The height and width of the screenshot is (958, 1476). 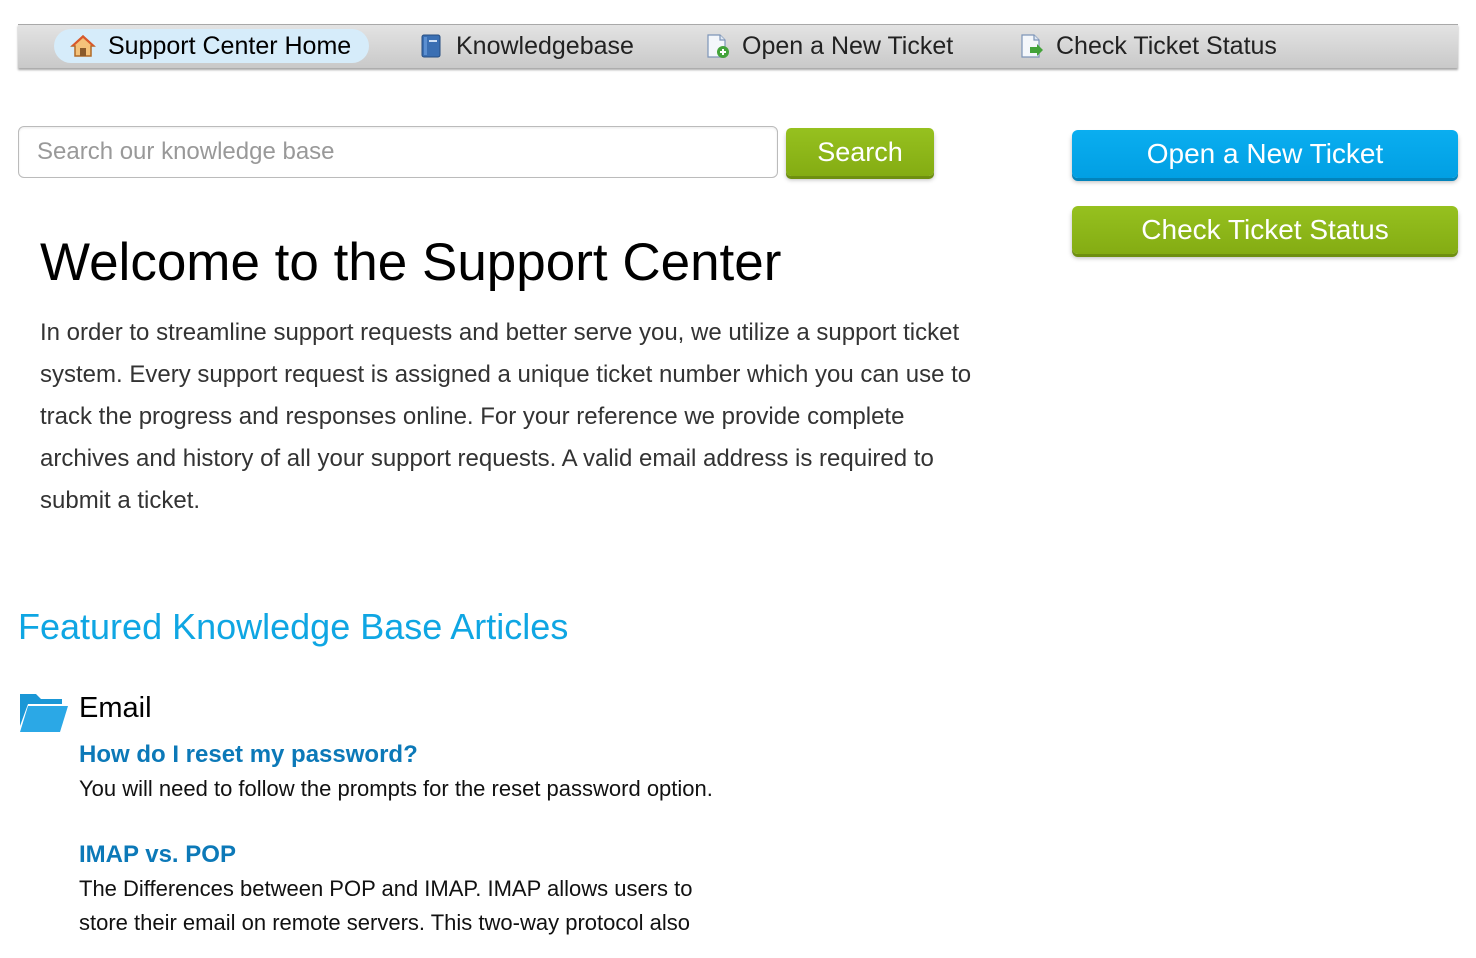 What do you see at coordinates (545, 45) in the screenshot?
I see `nav-label: Knowledgebase` at bounding box center [545, 45].